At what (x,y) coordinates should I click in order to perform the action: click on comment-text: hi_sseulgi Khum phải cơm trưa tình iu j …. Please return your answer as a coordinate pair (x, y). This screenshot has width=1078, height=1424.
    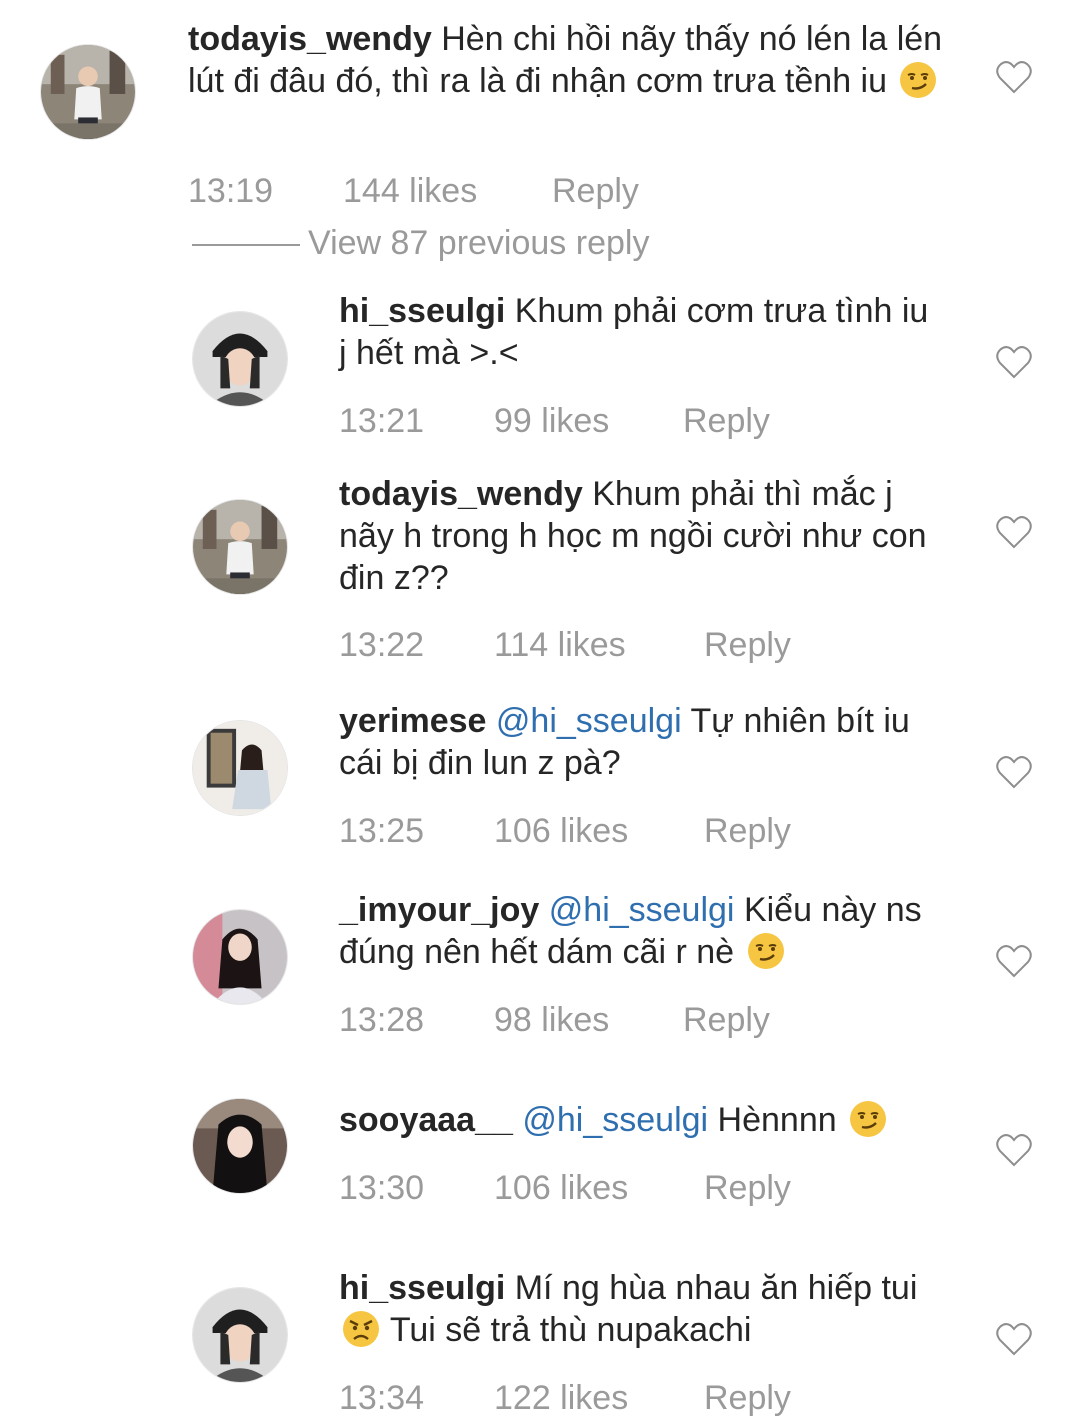
    Looking at the image, I should click on (639, 332).